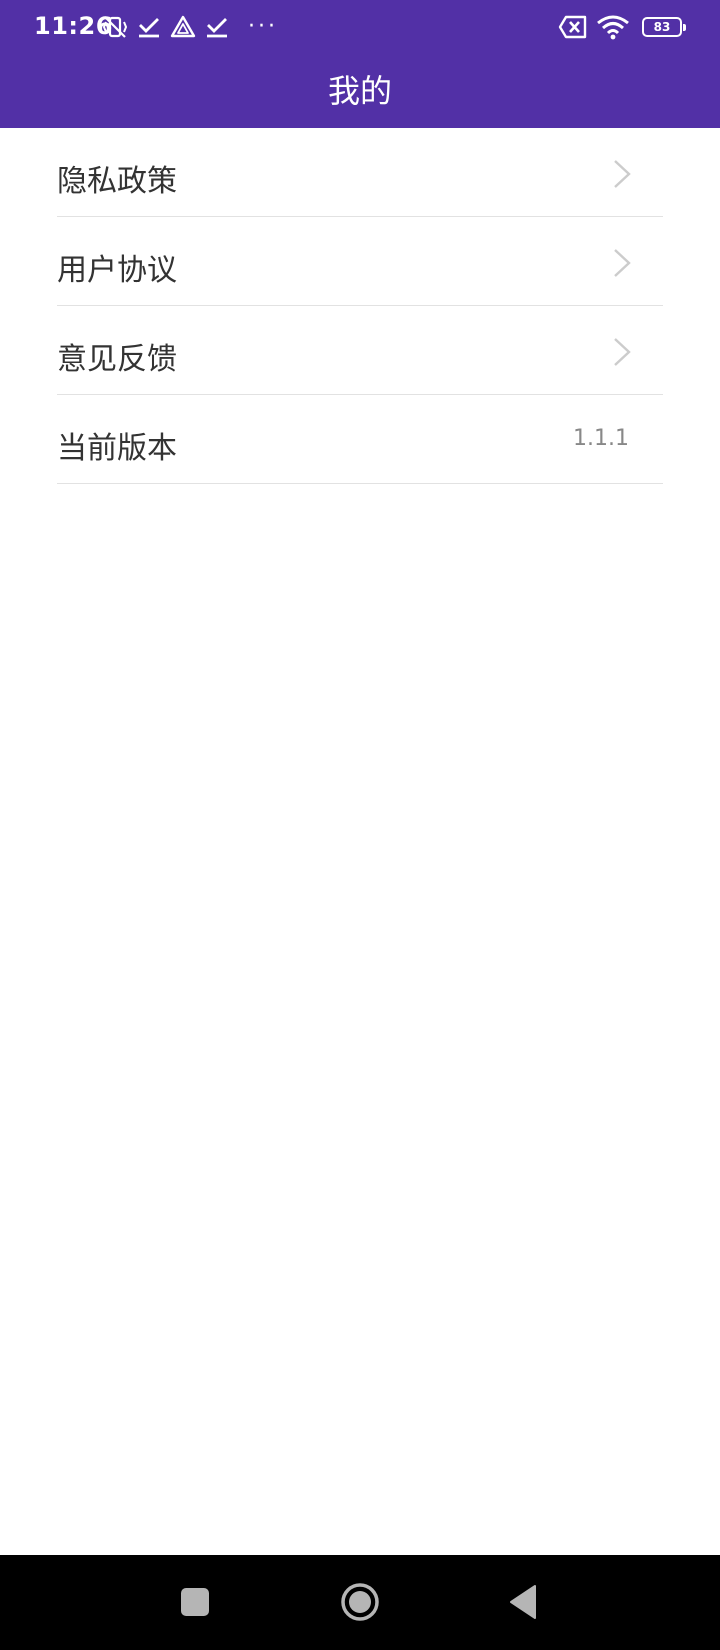 This screenshot has width=720, height=1650. What do you see at coordinates (360, 64) in the screenshot?
I see `app-header: 11:26 ··· 83 我的` at bounding box center [360, 64].